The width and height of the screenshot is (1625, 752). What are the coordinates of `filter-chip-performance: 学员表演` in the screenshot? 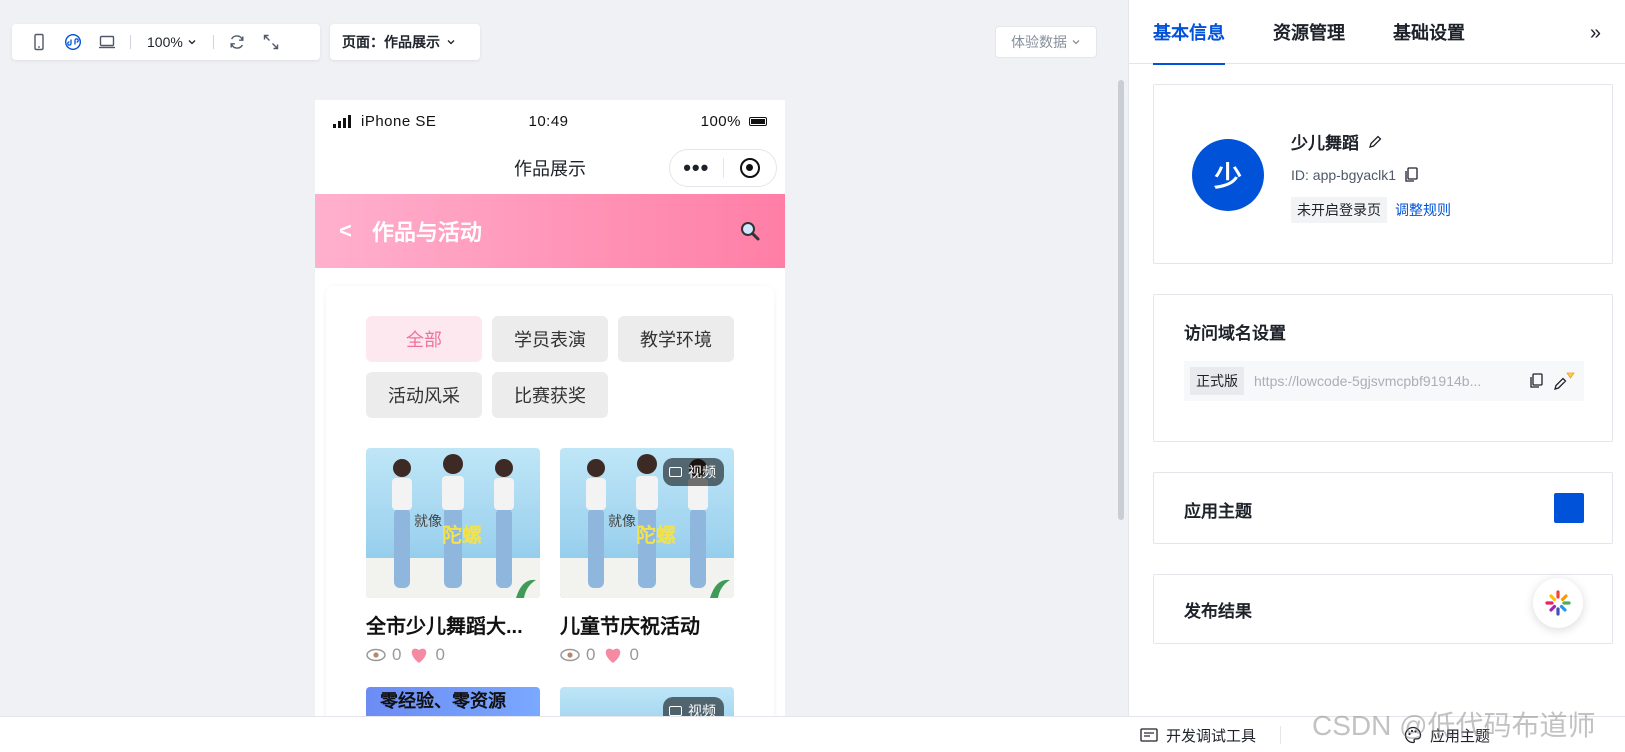 It's located at (550, 339).